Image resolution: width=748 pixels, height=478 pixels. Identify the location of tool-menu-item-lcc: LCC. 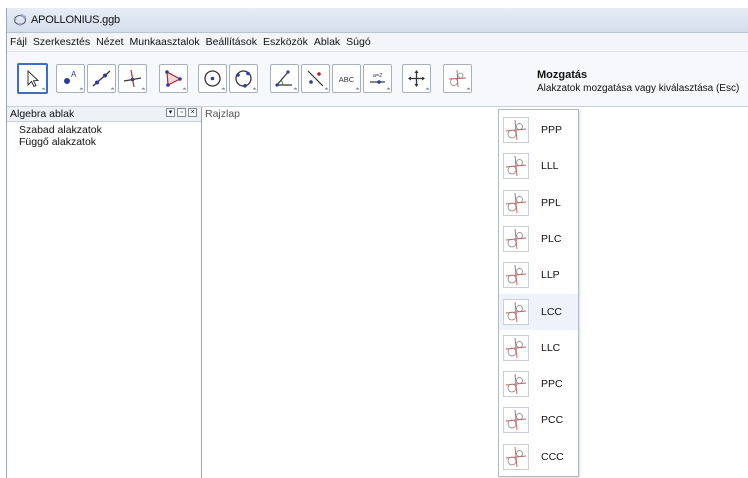
(538, 311).